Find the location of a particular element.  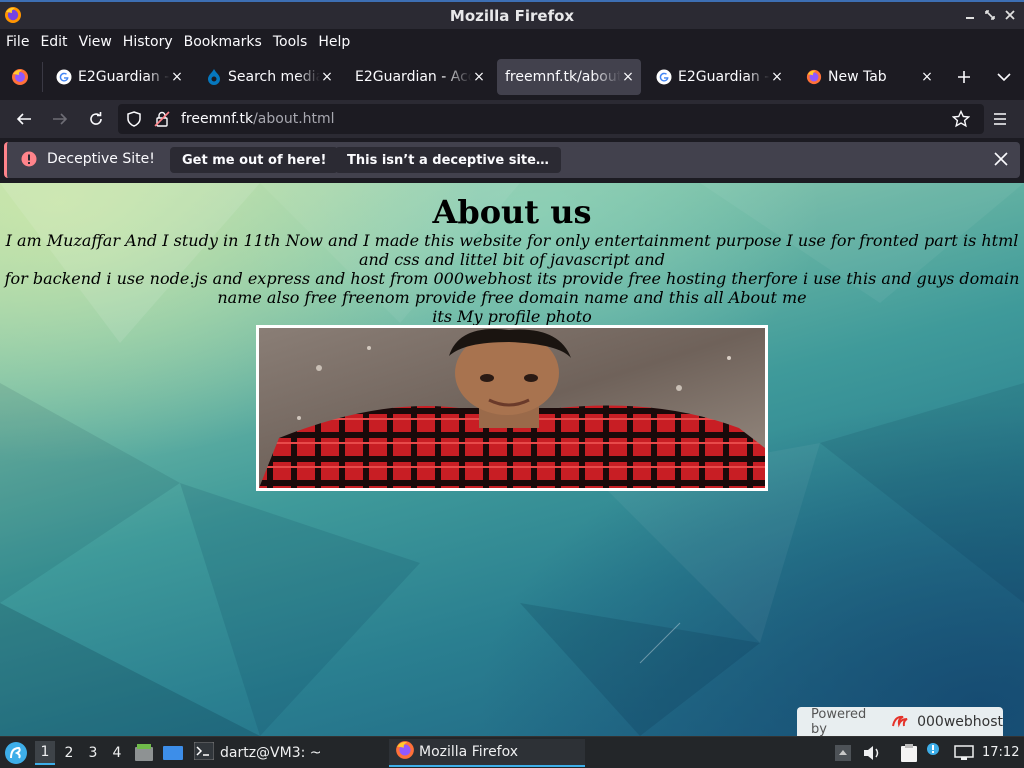

workspace-1: 1 is located at coordinates (45, 753).